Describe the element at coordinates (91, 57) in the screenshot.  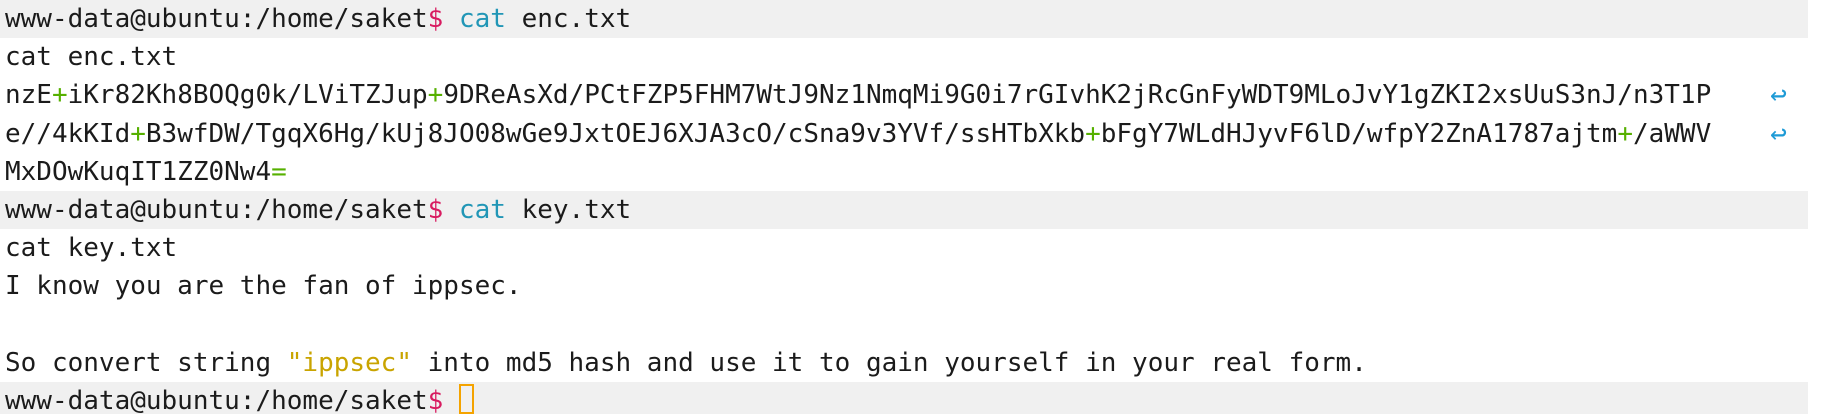
I see `output-text: cat enc.txt` at that location.